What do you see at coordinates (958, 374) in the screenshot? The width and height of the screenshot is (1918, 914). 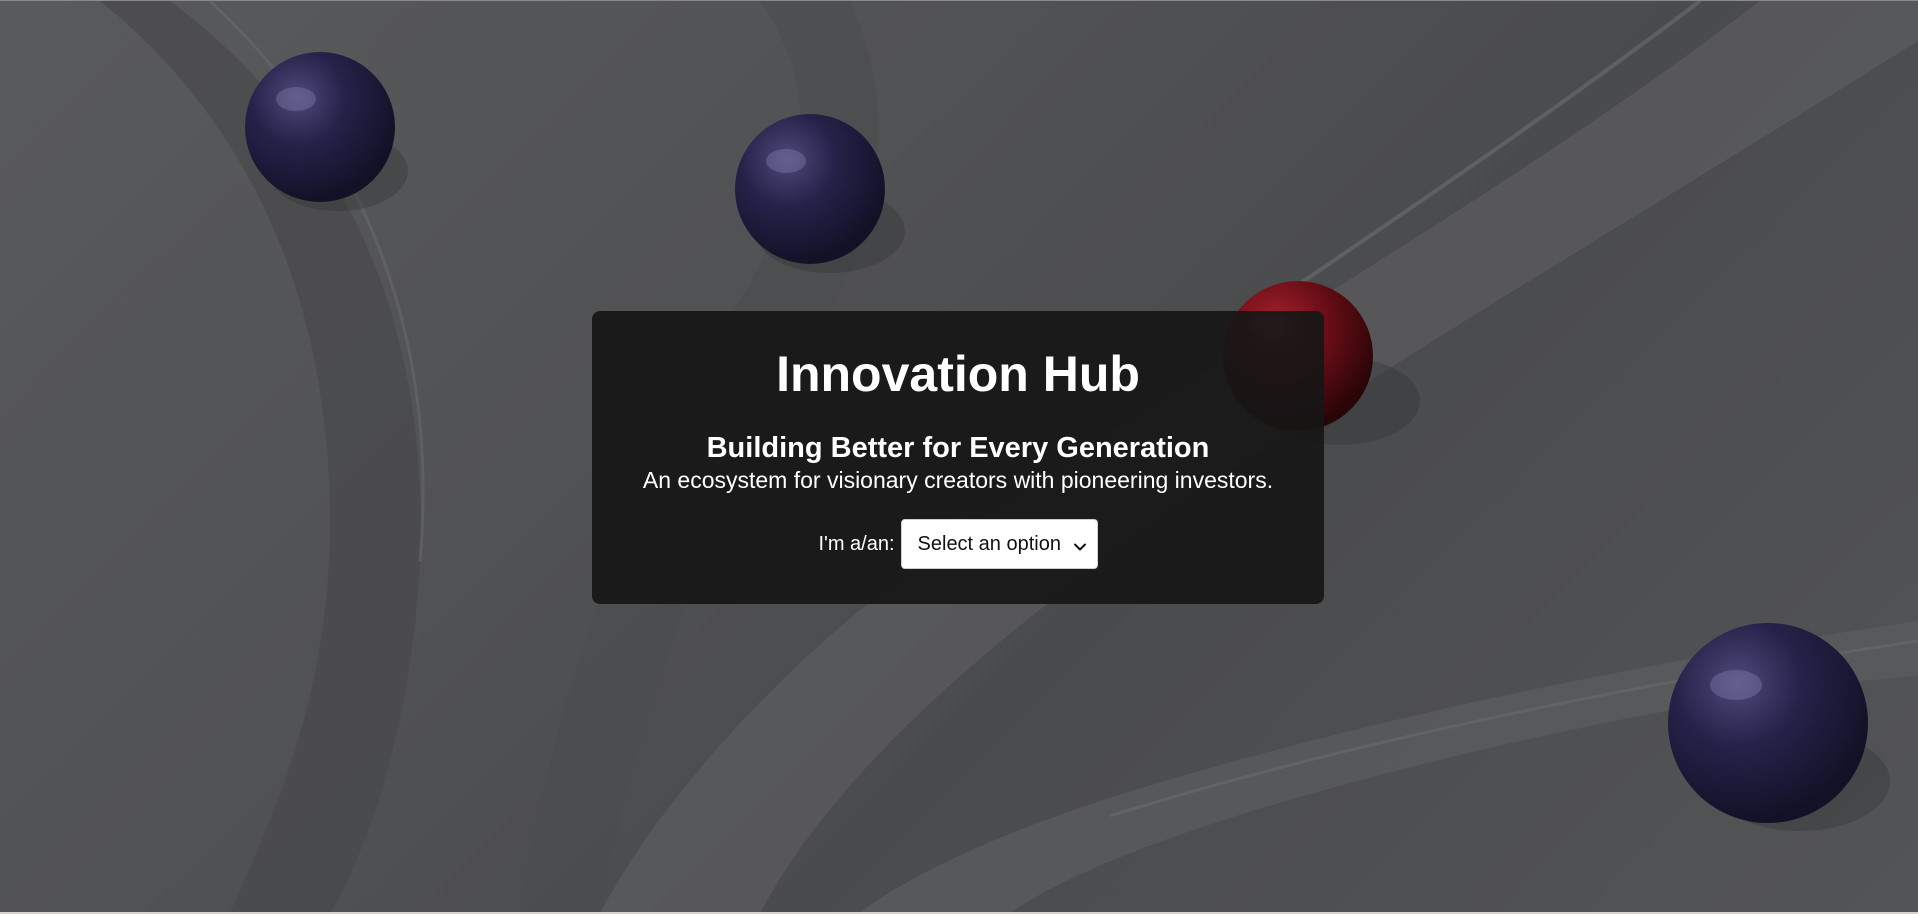 I see `page-title: Innovation Hub` at bounding box center [958, 374].